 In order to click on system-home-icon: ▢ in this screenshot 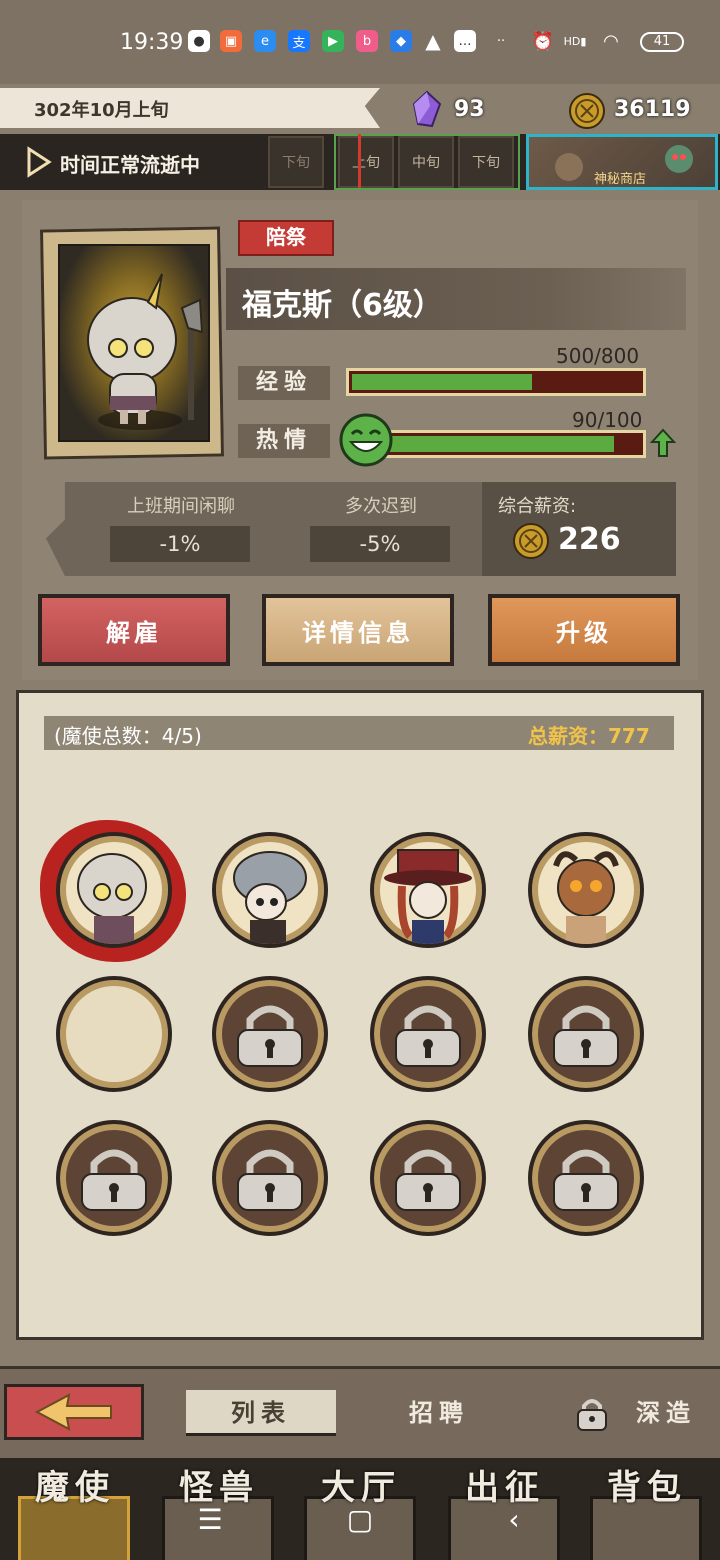, I will do `click(360, 1520)`.